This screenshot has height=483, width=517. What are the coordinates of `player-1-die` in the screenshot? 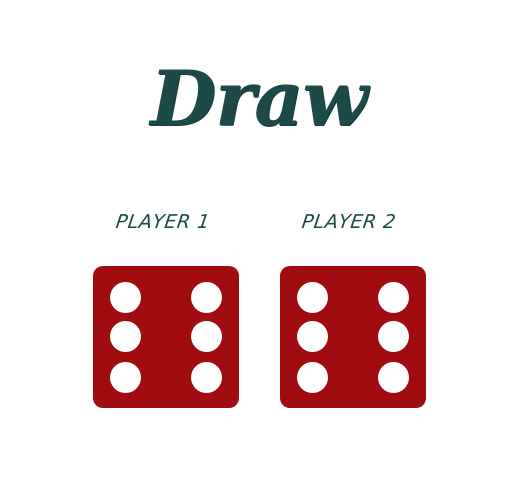 It's located at (166, 337).